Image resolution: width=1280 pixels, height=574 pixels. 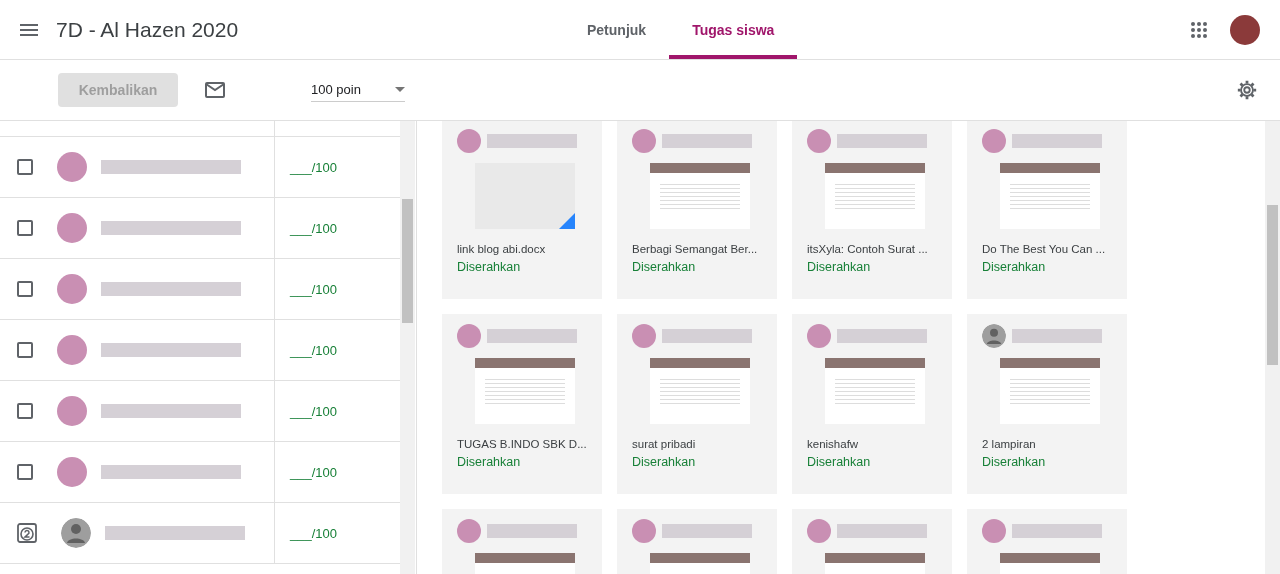 What do you see at coordinates (148, 29) in the screenshot?
I see `class-title: 7D - Al Hazen 2020` at bounding box center [148, 29].